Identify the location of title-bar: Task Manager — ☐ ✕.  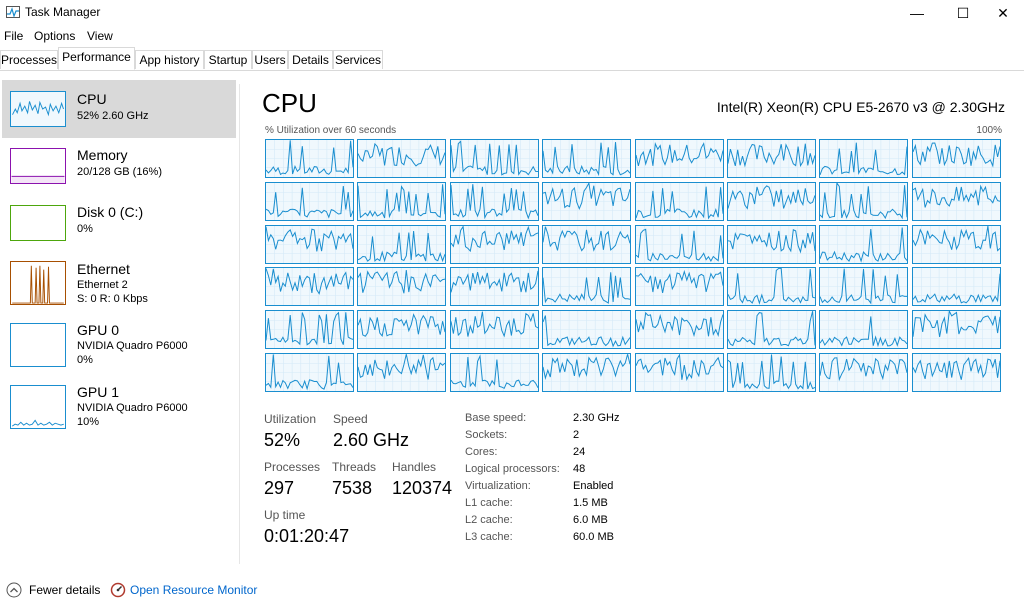
(512, 13).